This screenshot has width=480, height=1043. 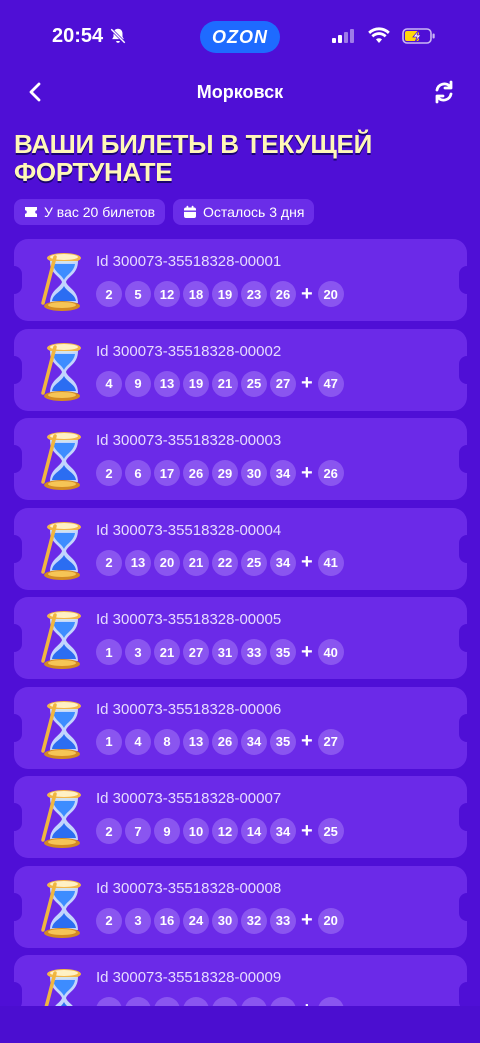 I want to click on ticket-card: Id 300073-35518328-000092151616172830+4, so click(x=241, y=980).